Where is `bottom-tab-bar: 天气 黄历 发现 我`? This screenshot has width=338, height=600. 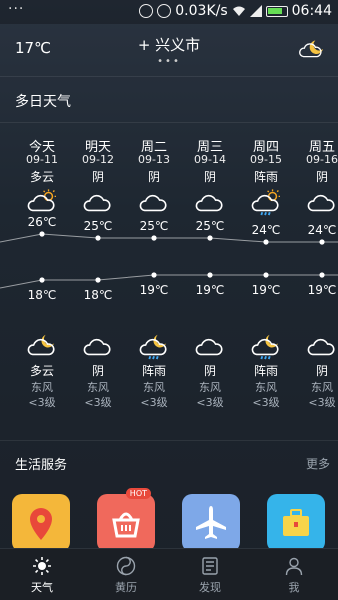 bottom-tab-bar: 天气 黄历 发现 我 is located at coordinates (169, 574).